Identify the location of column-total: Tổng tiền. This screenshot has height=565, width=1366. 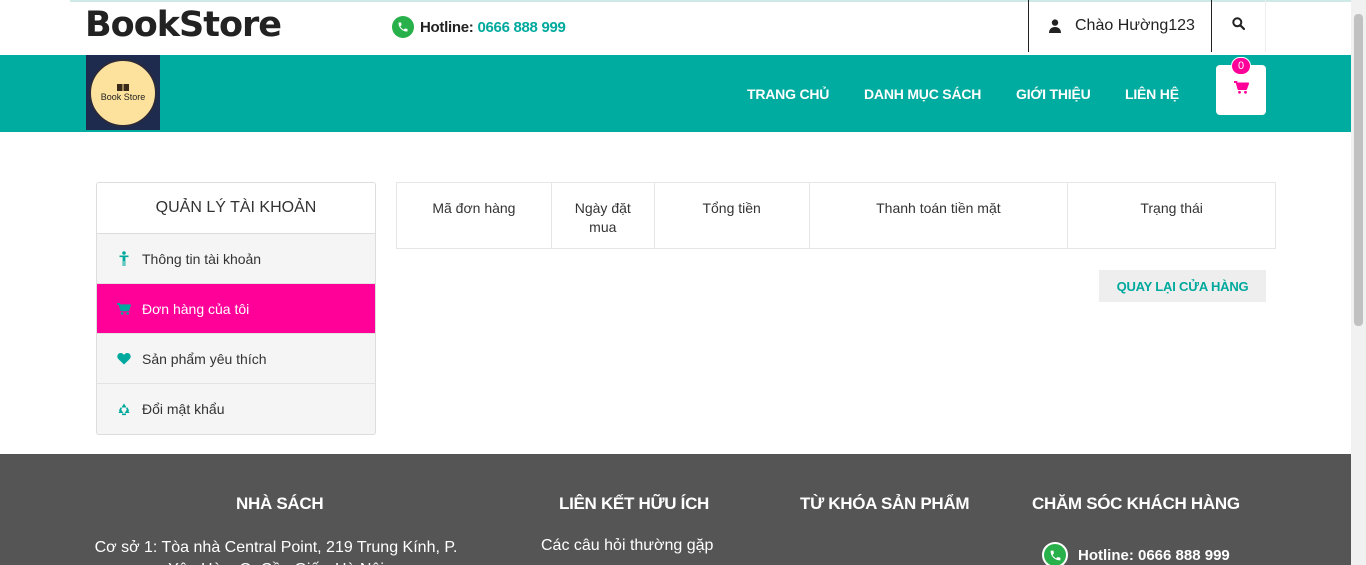
(731, 215).